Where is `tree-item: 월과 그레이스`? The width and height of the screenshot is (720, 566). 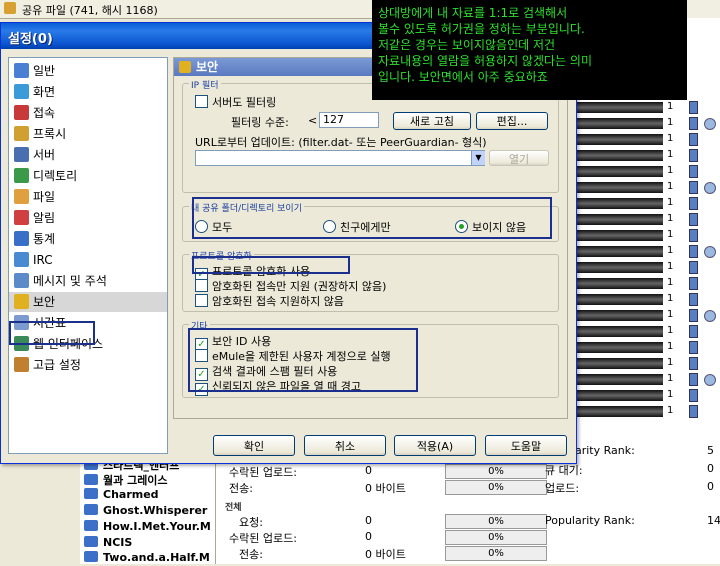 tree-item: 월과 그레이스 is located at coordinates (126, 479).